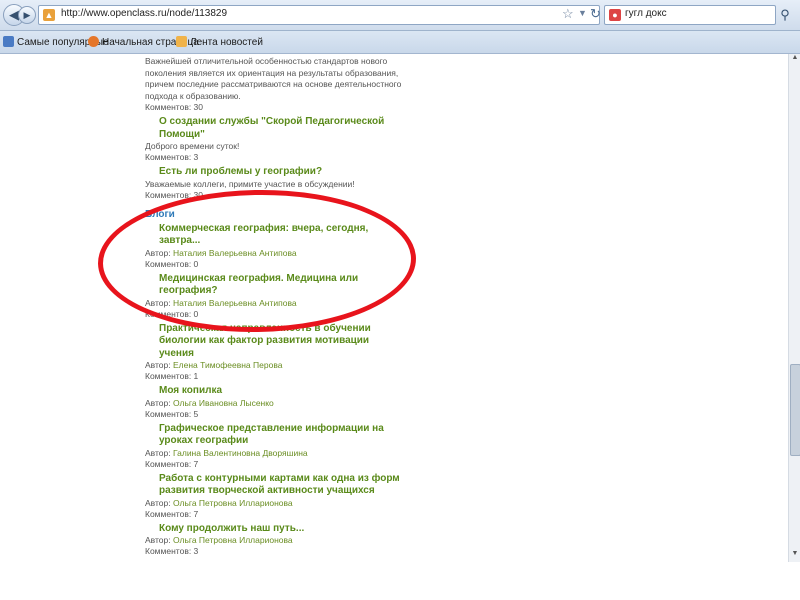  Describe the element at coordinates (172, 157) in the screenshot. I see `forum-item-comments: Комментов: 3` at that location.